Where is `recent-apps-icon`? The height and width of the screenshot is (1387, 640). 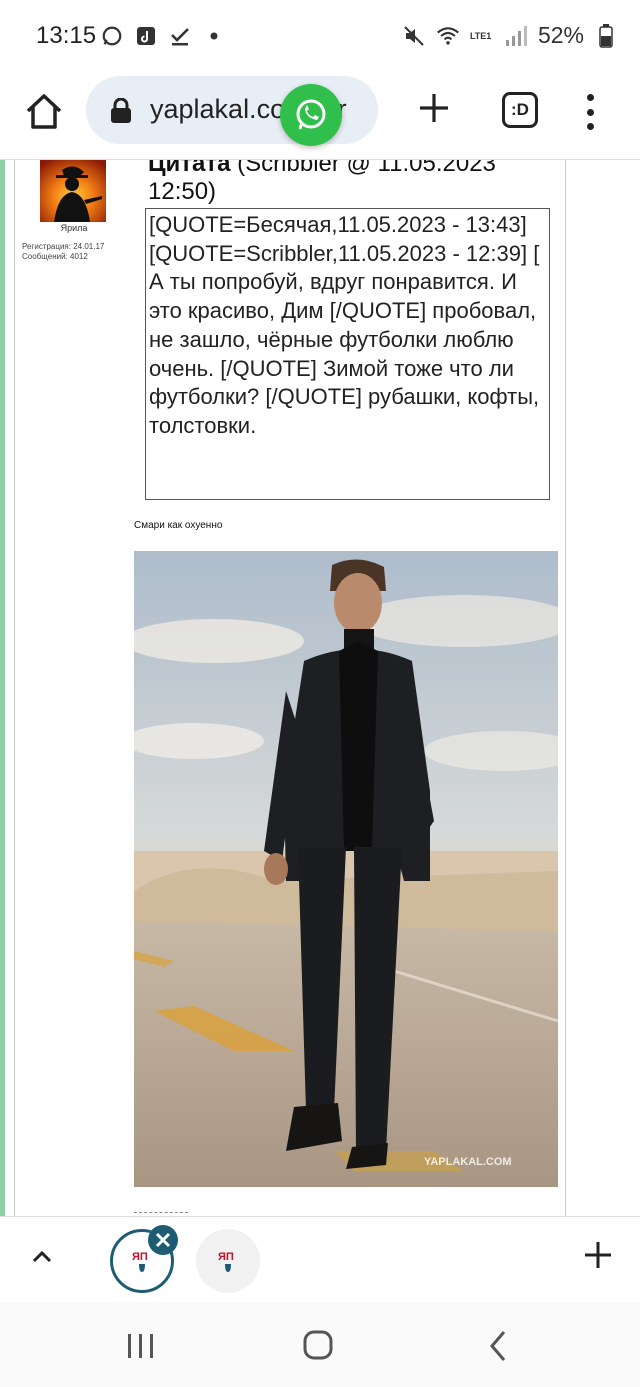 recent-apps-icon is located at coordinates (140, 1346).